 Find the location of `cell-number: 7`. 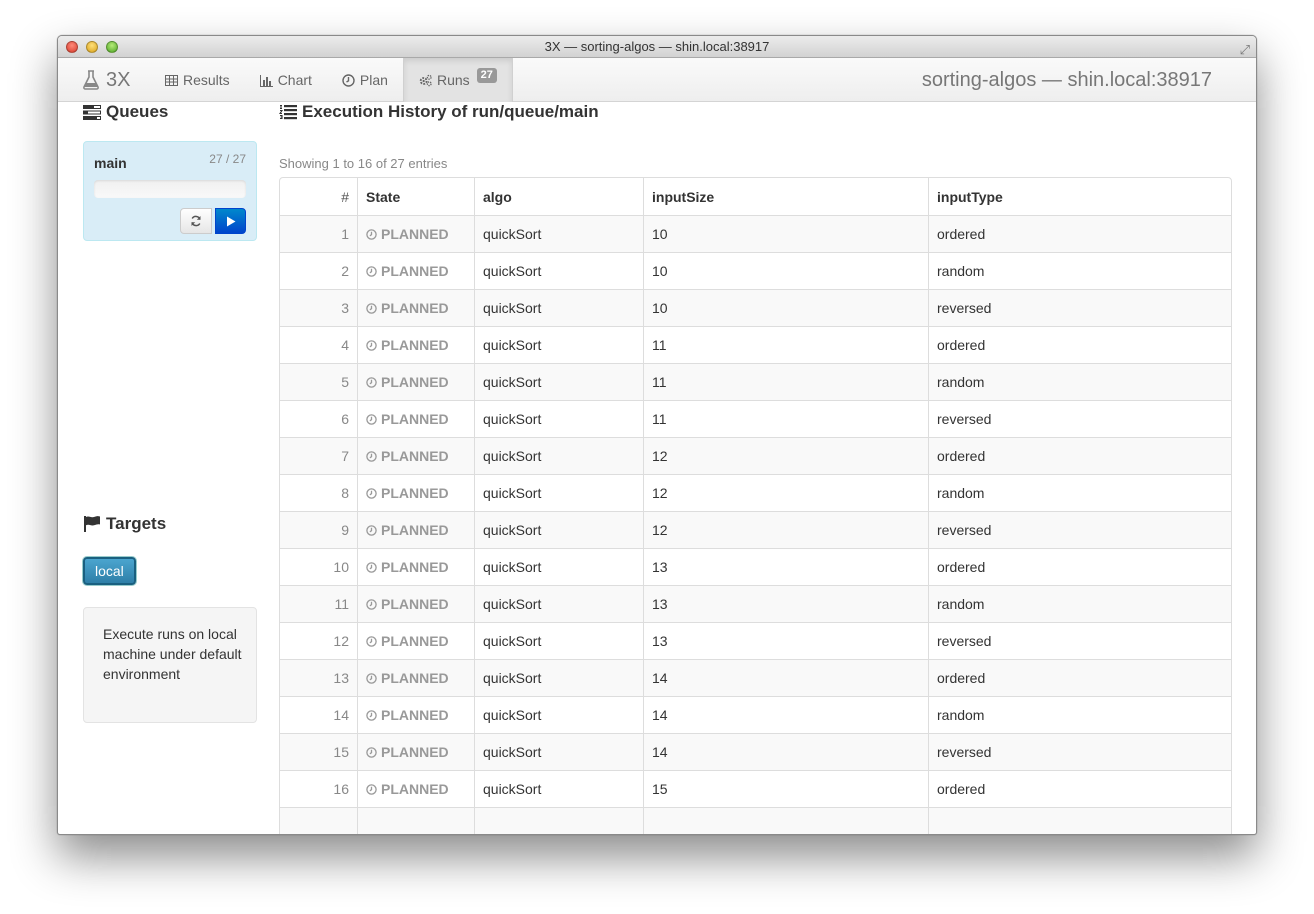

cell-number: 7 is located at coordinates (318, 455).